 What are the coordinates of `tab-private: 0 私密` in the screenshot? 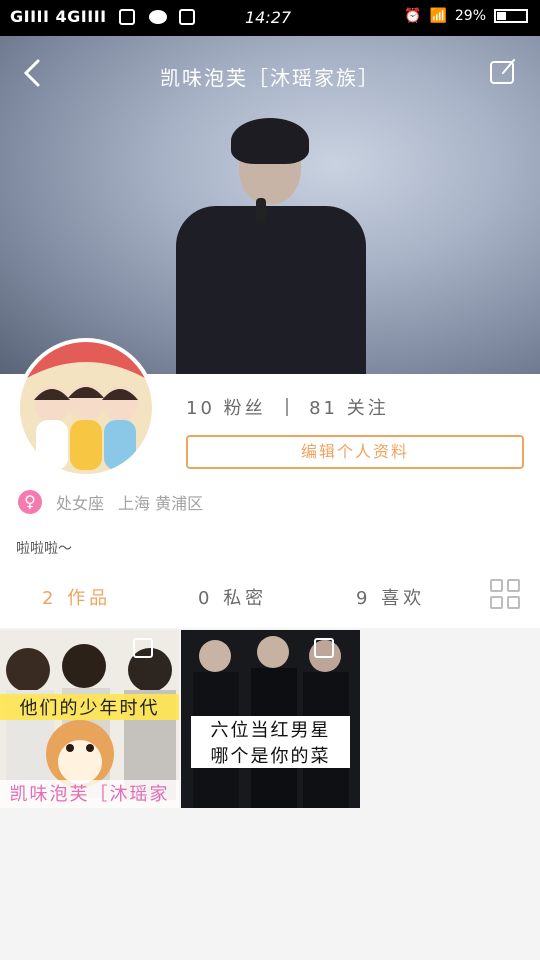 It's located at (232, 597).